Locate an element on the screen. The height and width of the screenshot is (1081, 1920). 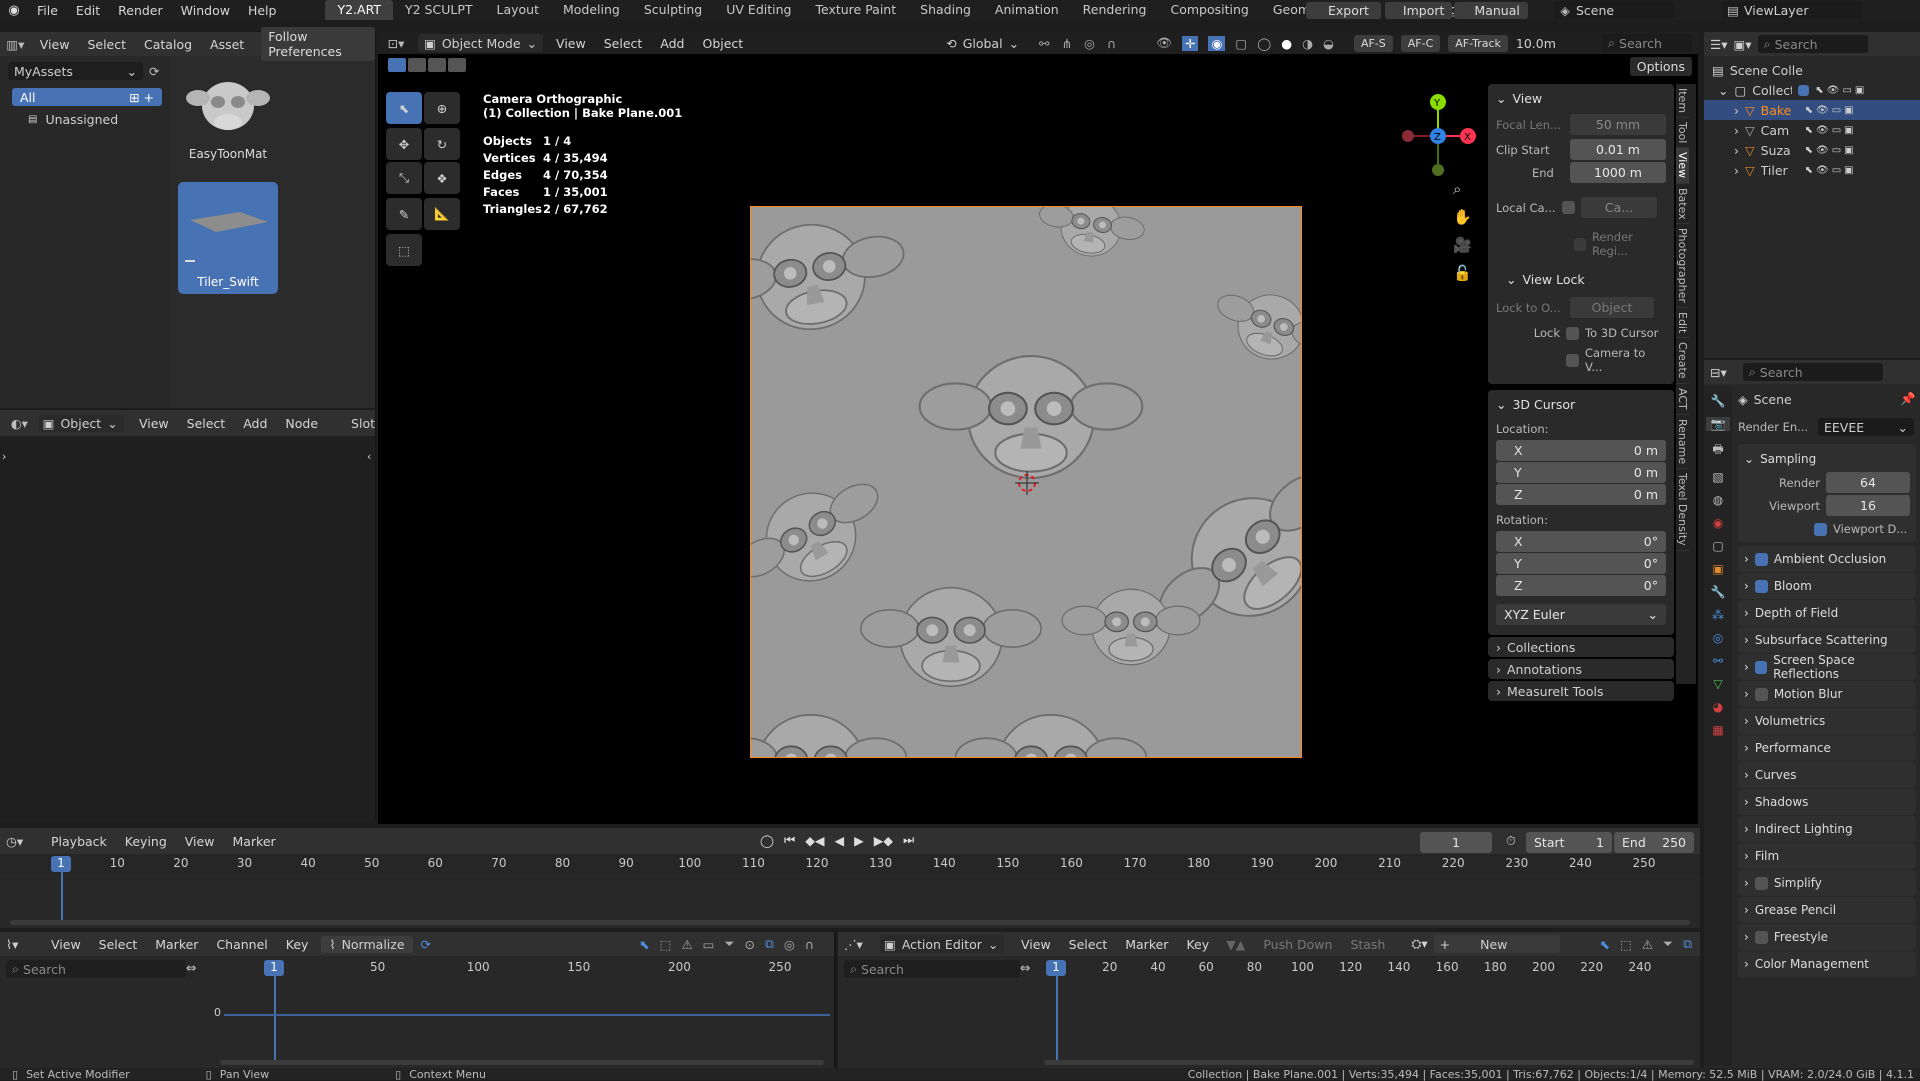
asset-menu-item: View is located at coordinates (55, 44).